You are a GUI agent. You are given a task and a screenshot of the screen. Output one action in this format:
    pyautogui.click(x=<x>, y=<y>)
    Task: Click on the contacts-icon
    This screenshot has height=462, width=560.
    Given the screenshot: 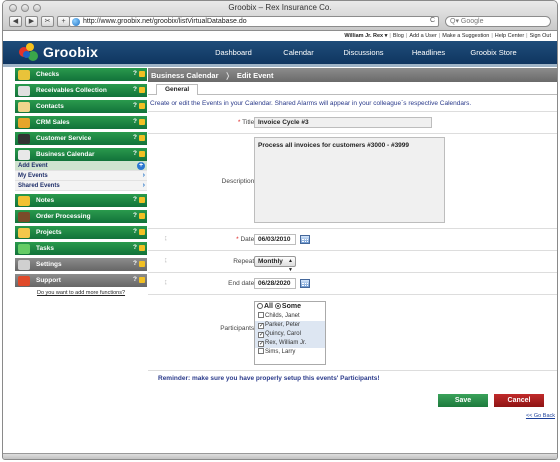 What is the action you would take?
    pyautogui.click(x=24, y=106)
    